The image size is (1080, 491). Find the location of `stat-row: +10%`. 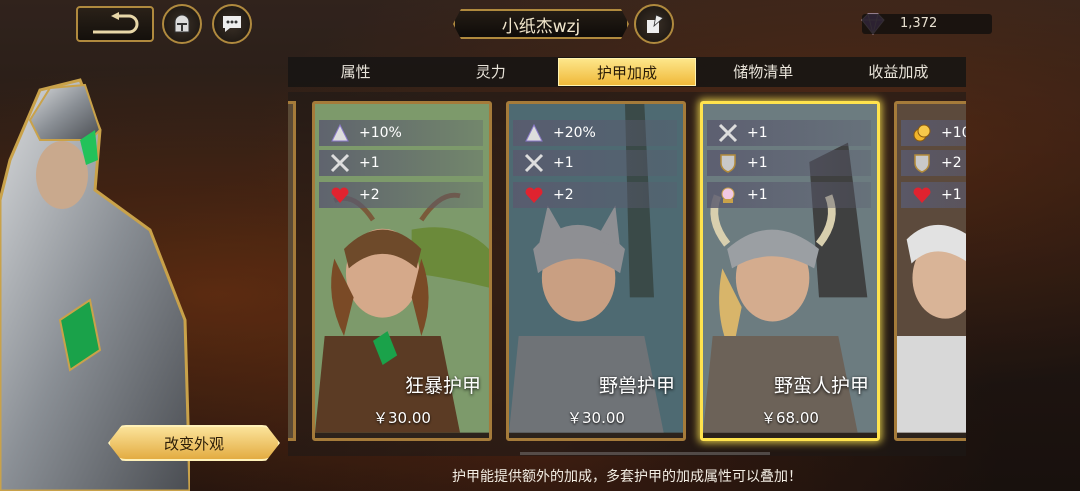

stat-row: +10% is located at coordinates (401, 133).